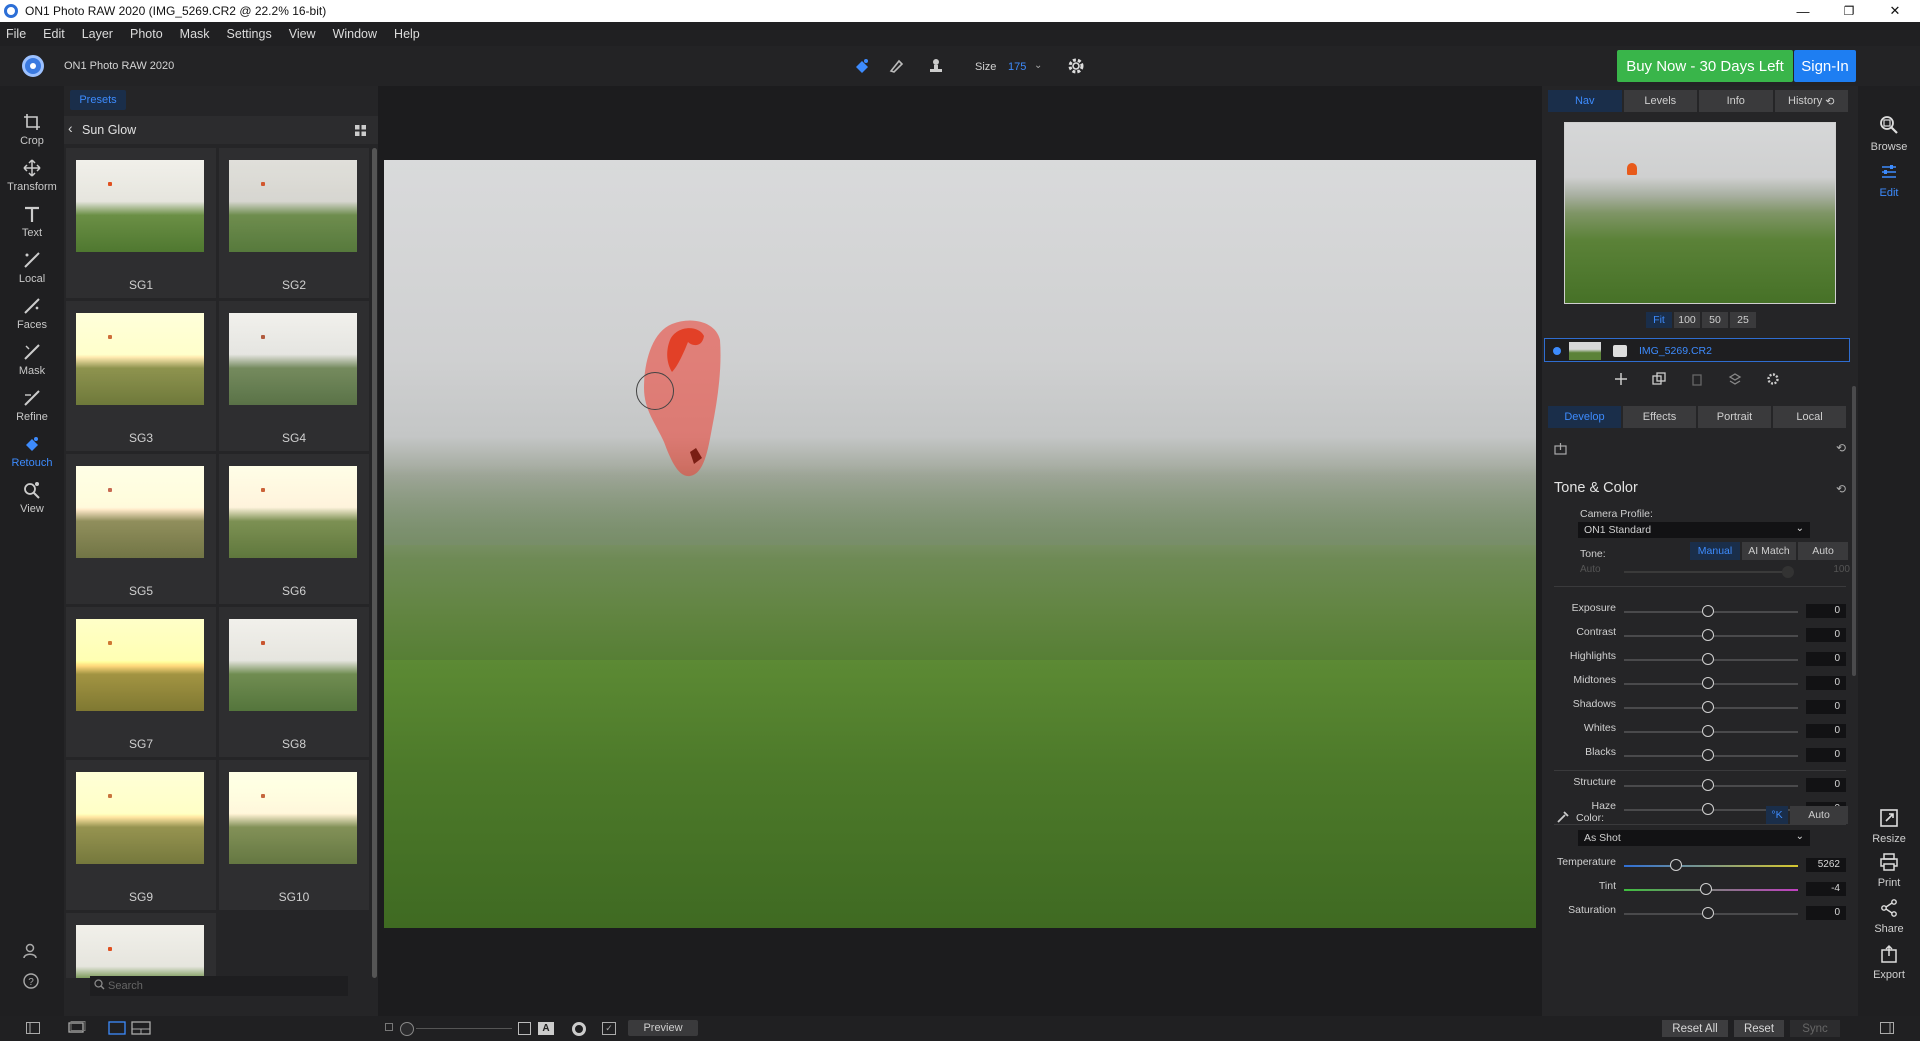 The width and height of the screenshot is (1920, 1041). I want to click on tab-presets: Presets, so click(98, 100).